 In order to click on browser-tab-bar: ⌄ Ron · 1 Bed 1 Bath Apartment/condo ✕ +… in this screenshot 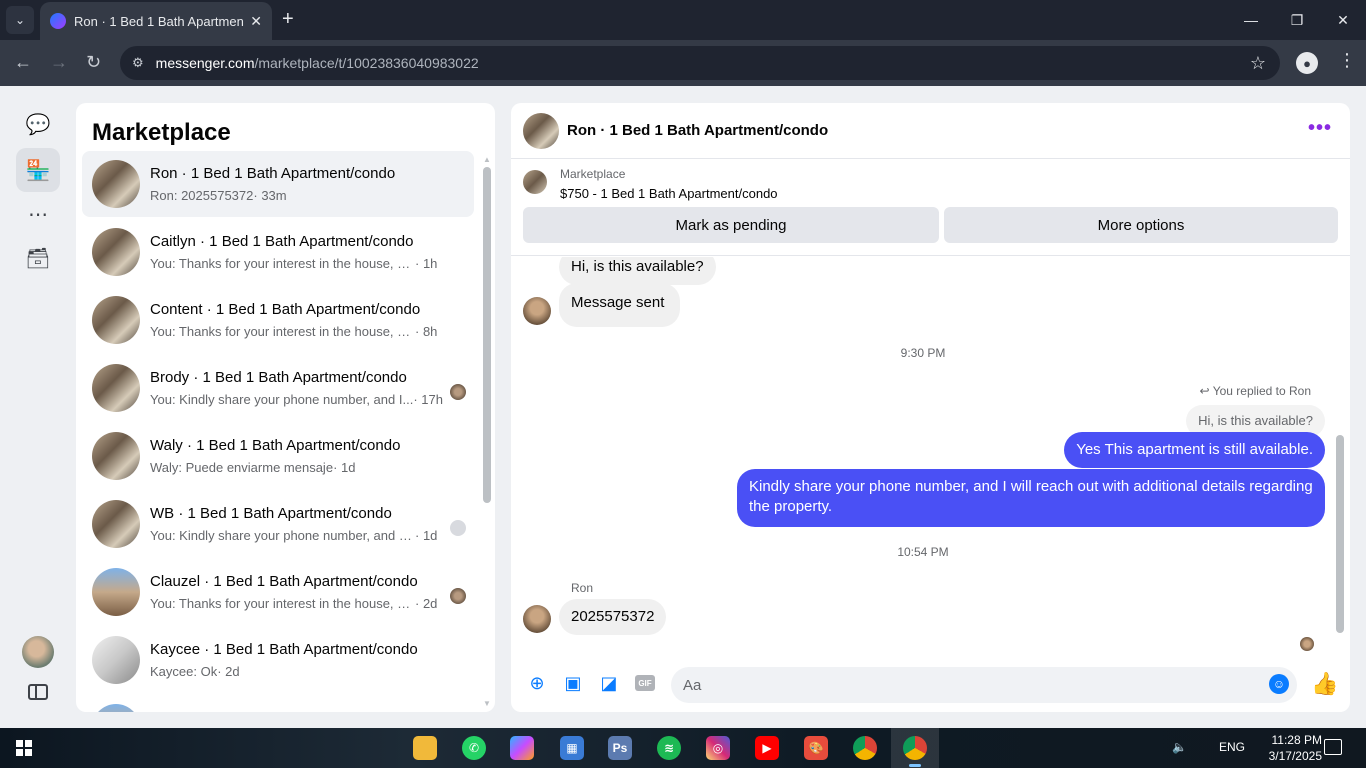, I will do `click(683, 20)`.